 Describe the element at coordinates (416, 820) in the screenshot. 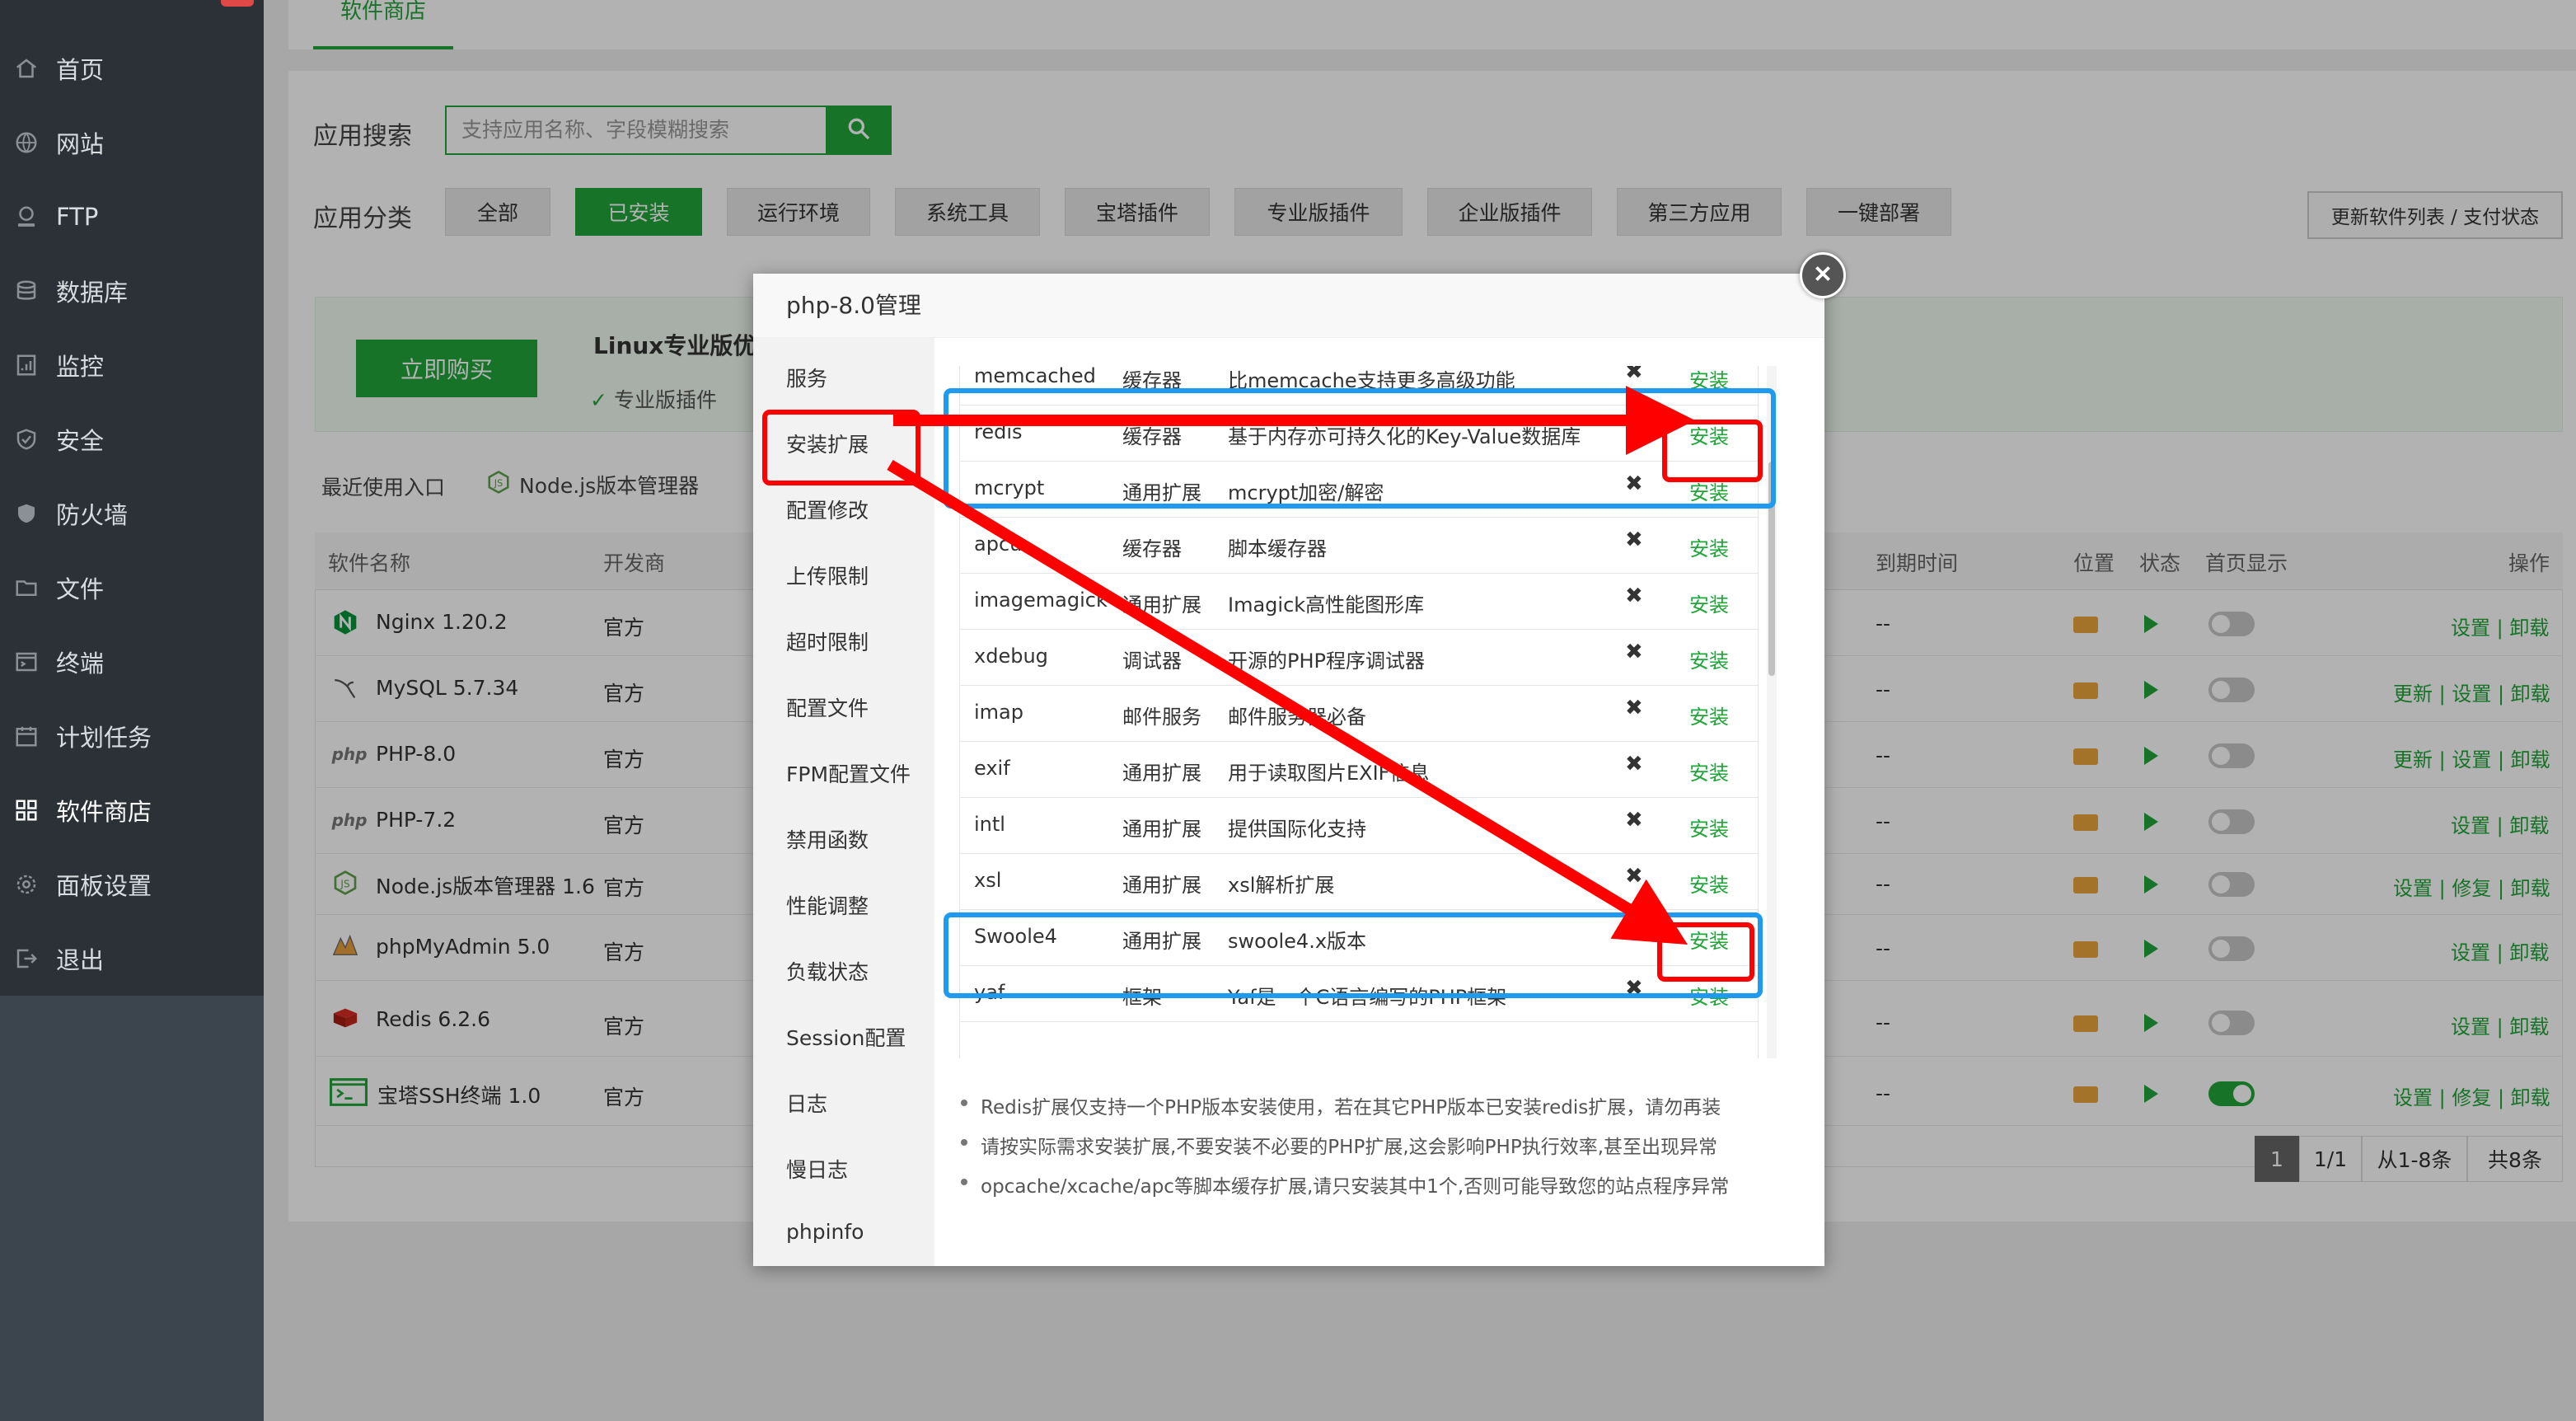

I see `software-name: PHP-7.2` at that location.